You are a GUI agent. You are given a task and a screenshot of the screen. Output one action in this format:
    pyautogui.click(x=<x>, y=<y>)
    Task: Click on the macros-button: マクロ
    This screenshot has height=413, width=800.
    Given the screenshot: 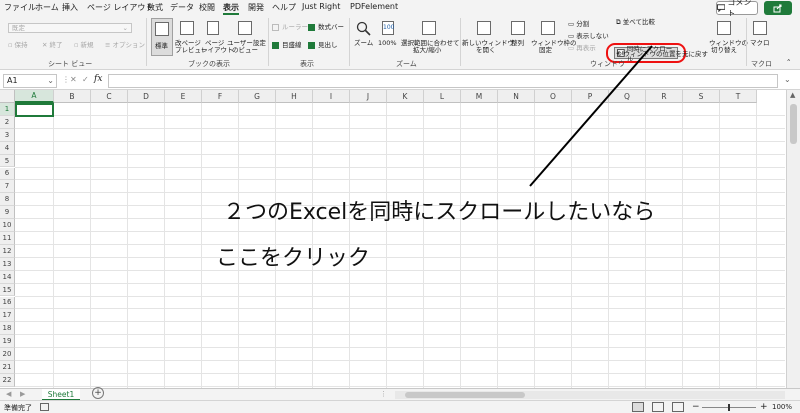 What is the action you would take?
    pyautogui.click(x=760, y=37)
    